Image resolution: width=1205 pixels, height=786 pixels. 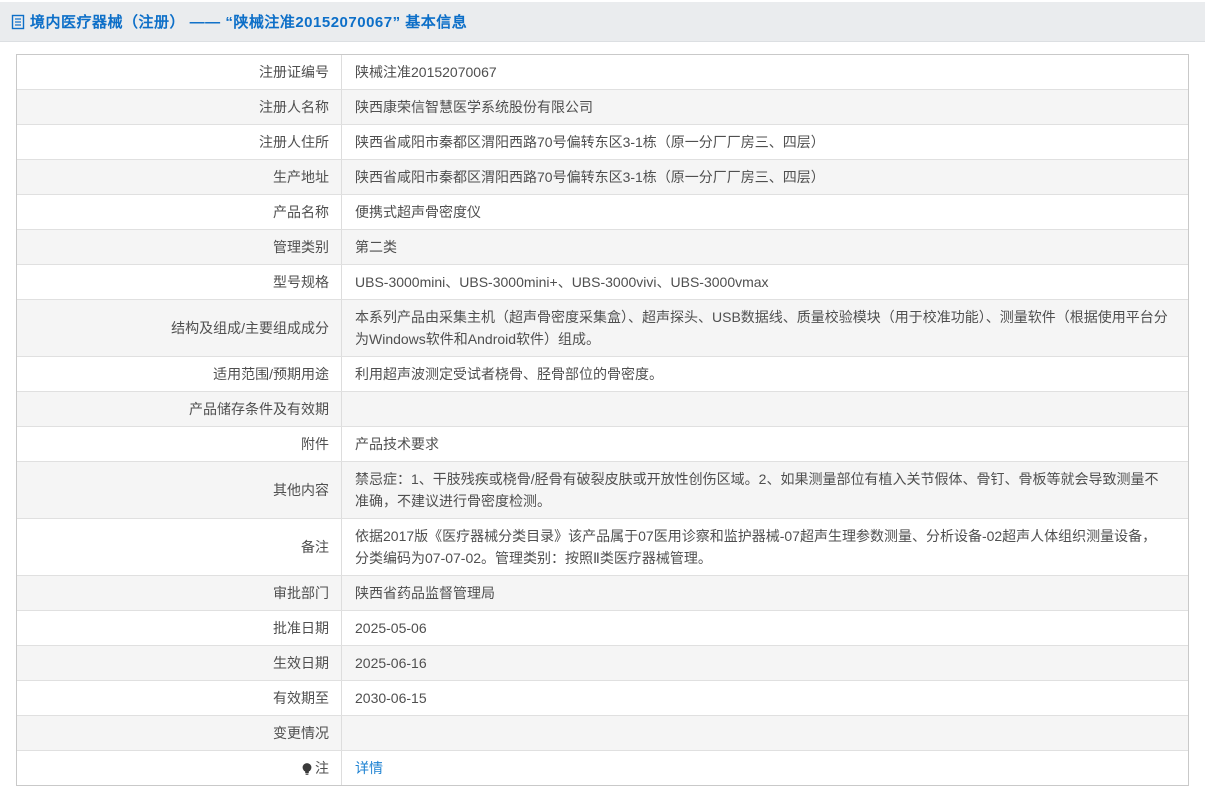 I want to click on row-value: 利用超声波测定受试者桡骨、胫骨部位的骨密度。, so click(x=509, y=374).